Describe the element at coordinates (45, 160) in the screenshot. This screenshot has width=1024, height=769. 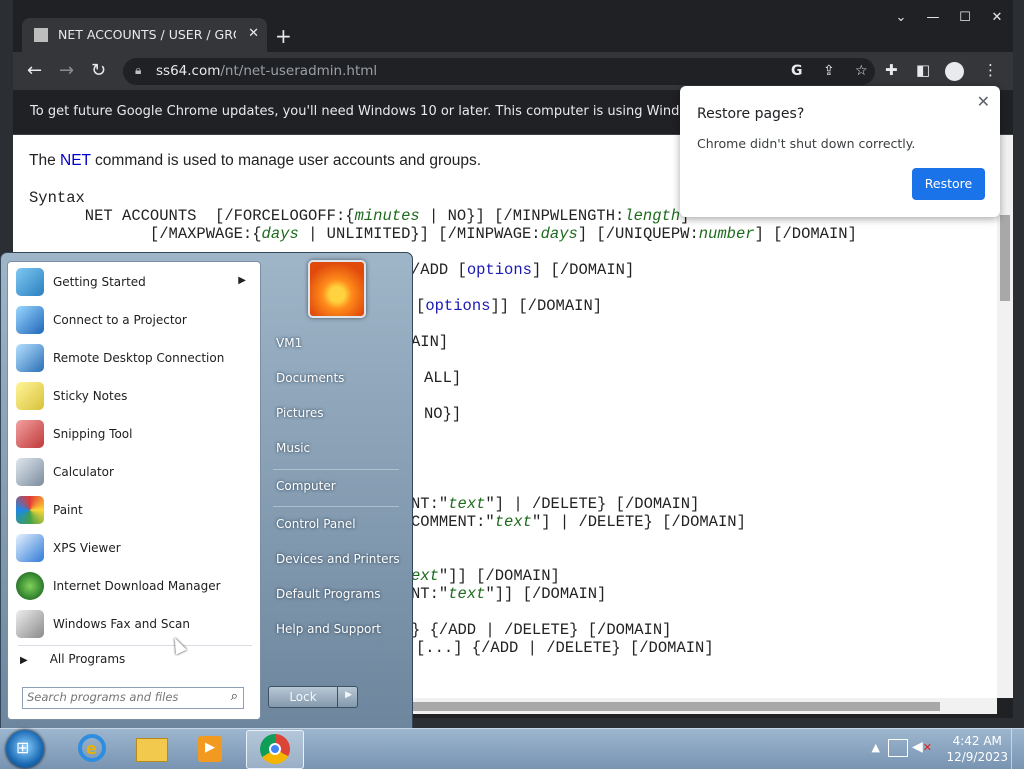
I see `intro-pre: The` at that location.